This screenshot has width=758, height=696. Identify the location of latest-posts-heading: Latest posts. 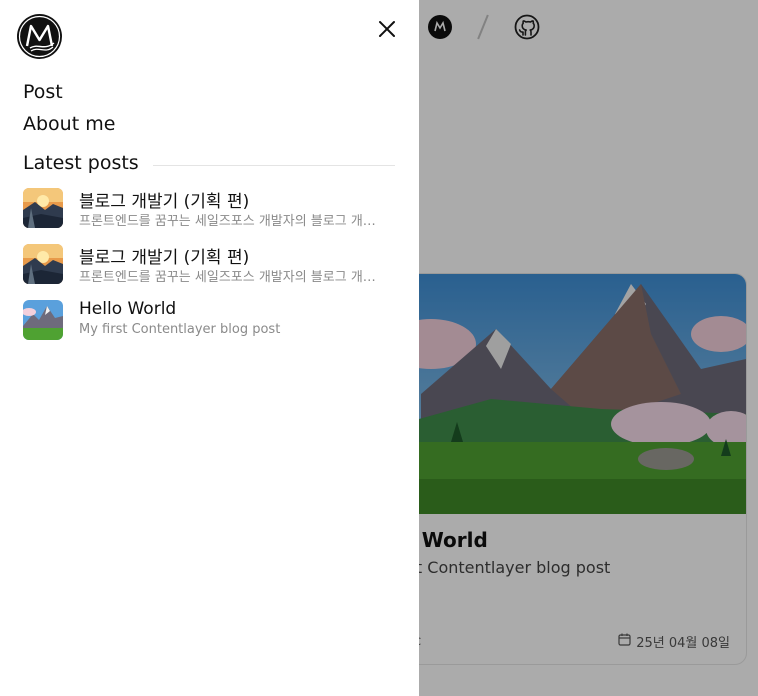
(81, 163).